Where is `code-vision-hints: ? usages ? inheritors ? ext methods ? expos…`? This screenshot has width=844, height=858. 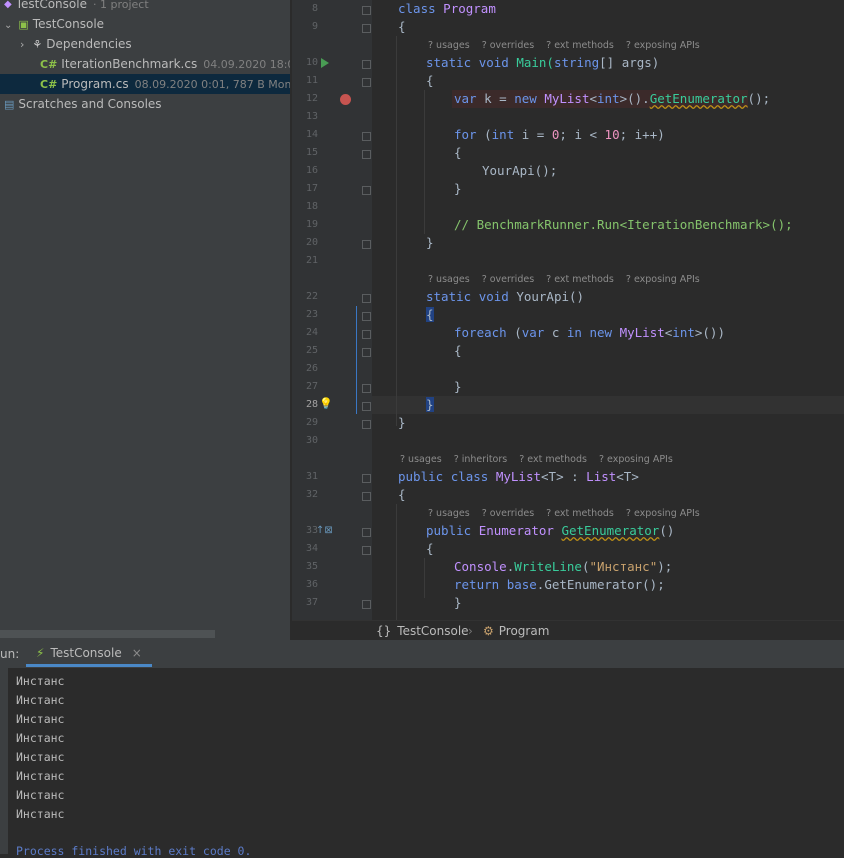
code-vision-hints: ? usages ? inheritors ? ext methods ? expos… is located at coordinates (542, 459).